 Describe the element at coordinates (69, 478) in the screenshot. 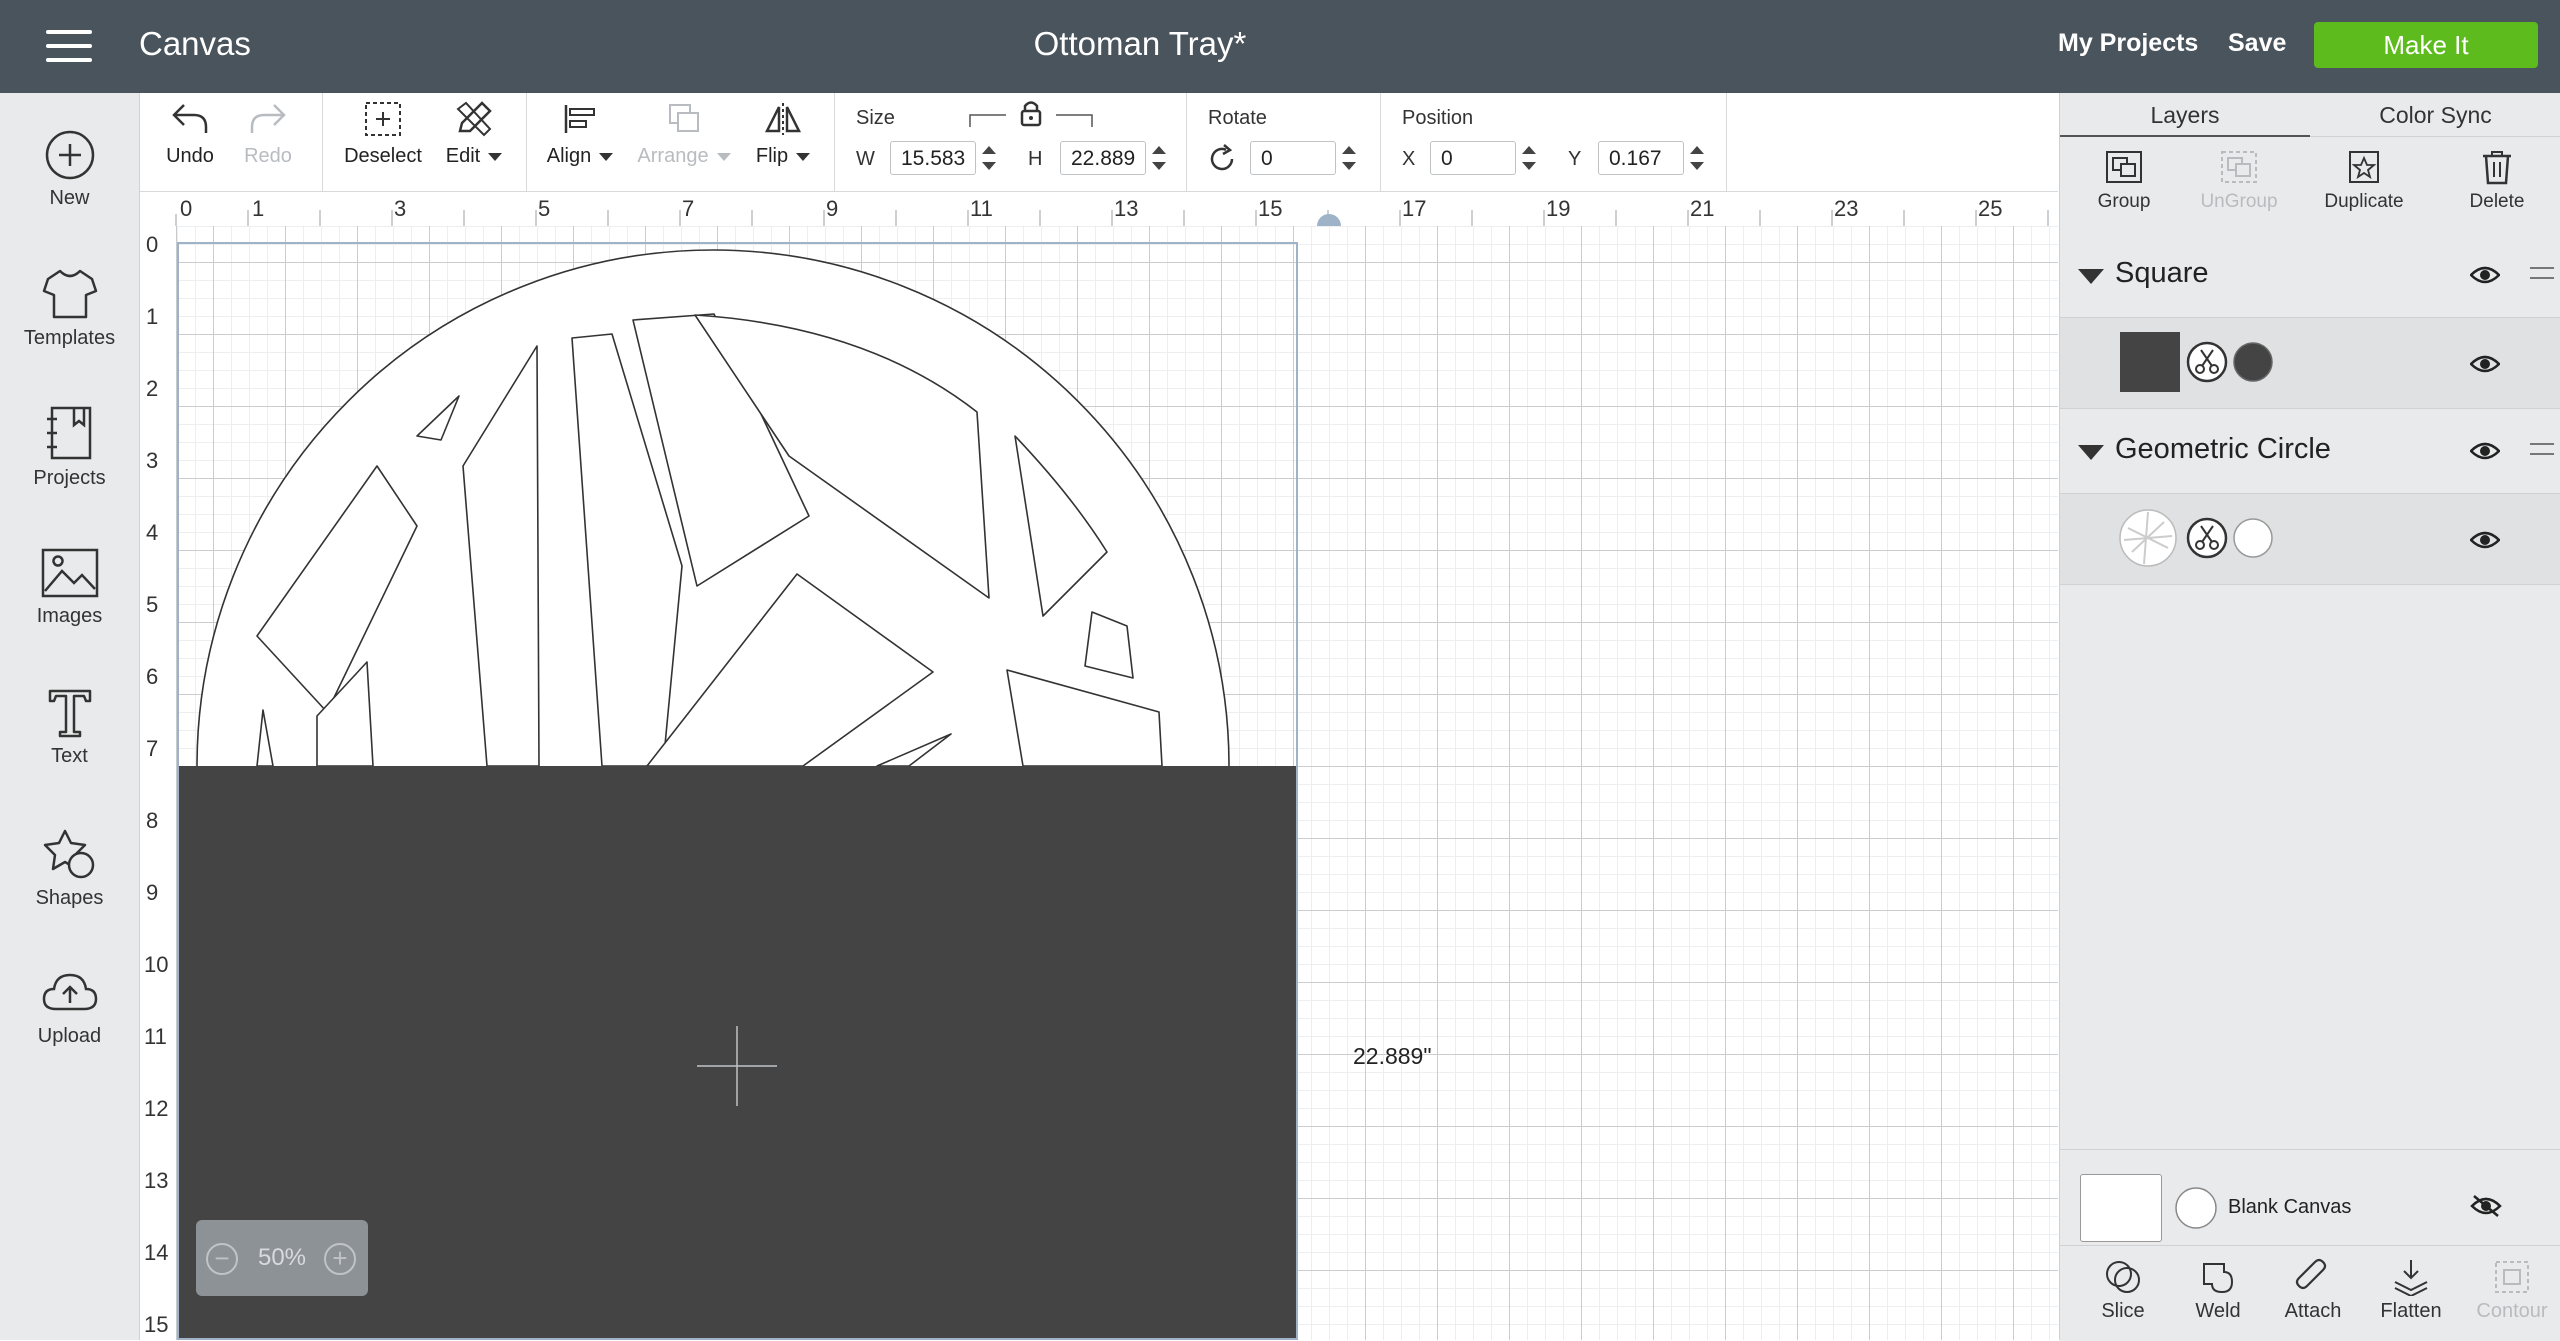

I see `sidebar-item-label: Projects` at that location.